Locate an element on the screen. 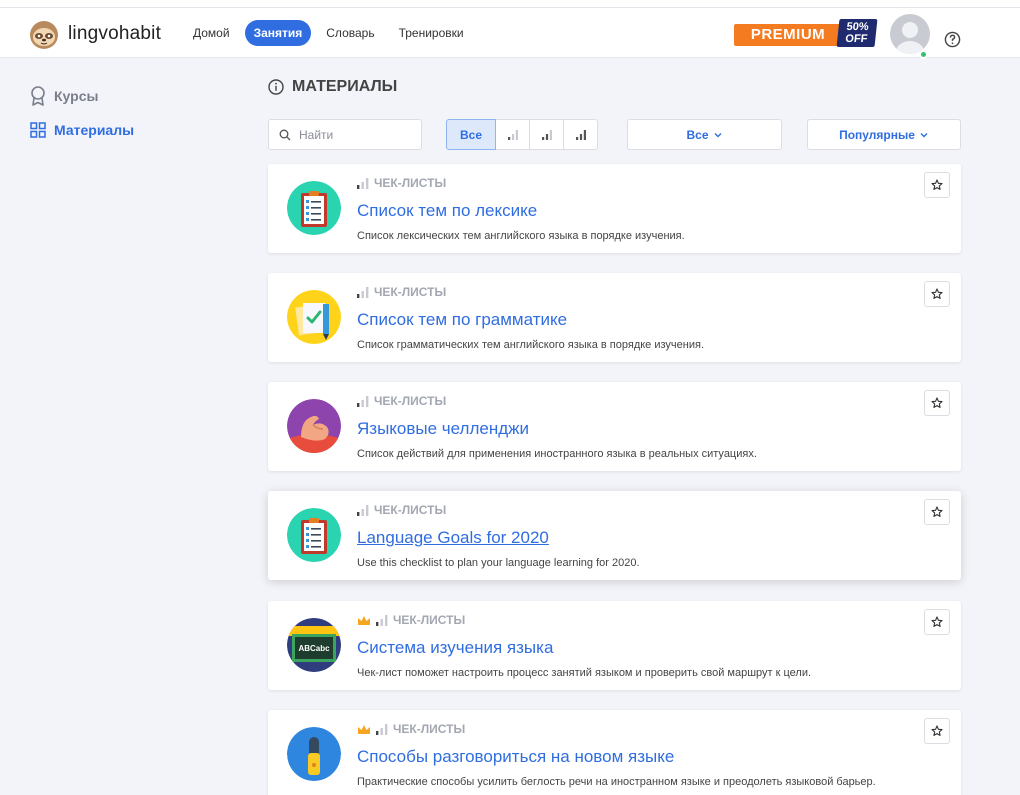  search-icon is located at coordinates (285, 134).